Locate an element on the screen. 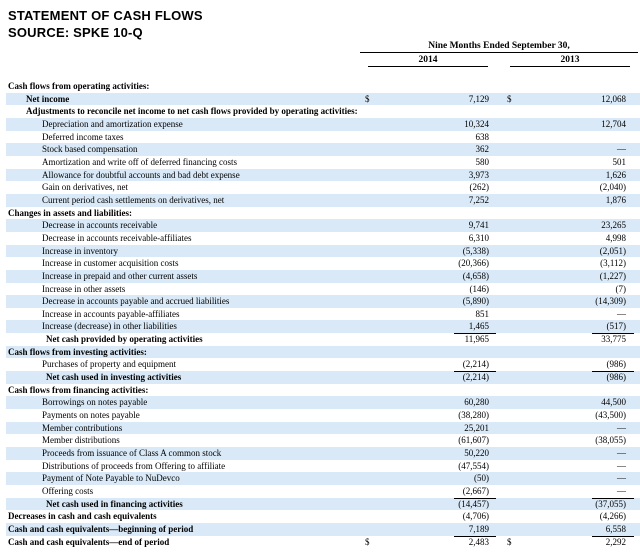  row-label: Net income is located at coordinates (48, 98).